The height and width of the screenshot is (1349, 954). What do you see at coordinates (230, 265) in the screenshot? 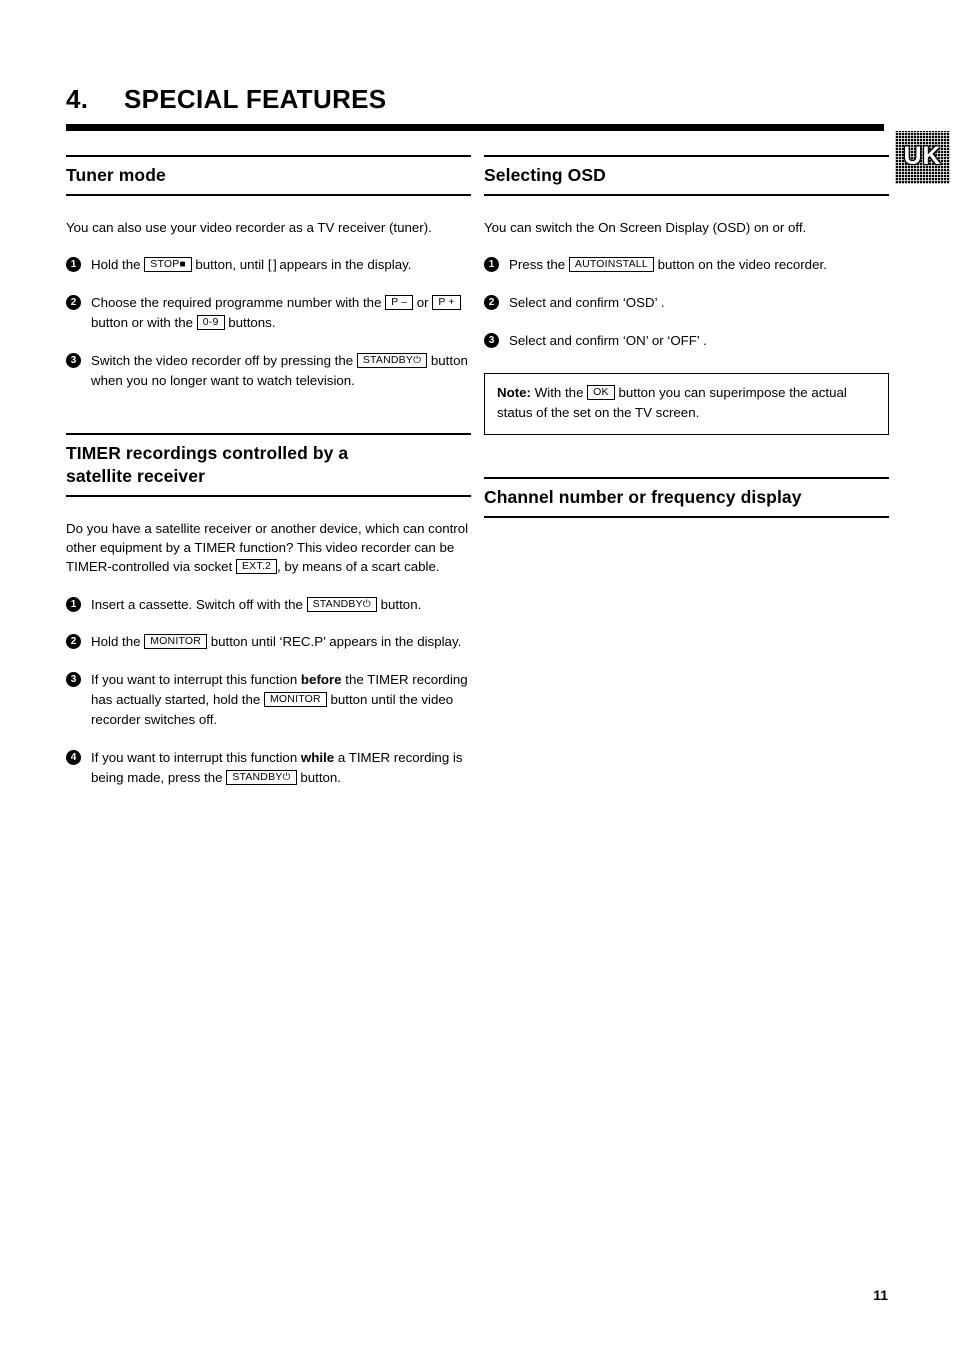
I see `step-text-cont: button, until` at bounding box center [230, 265].